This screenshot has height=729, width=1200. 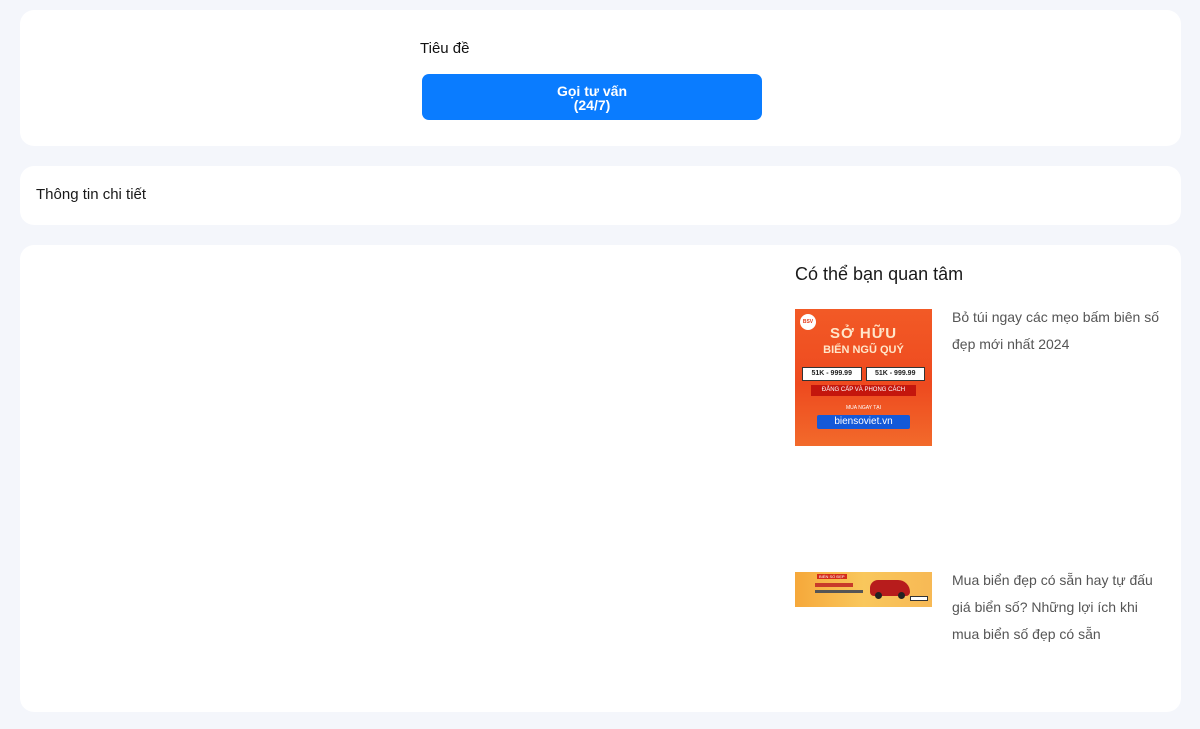 I want to click on banner-subheadline: BIỂN NGŨ QUÝ, so click(x=863, y=350).